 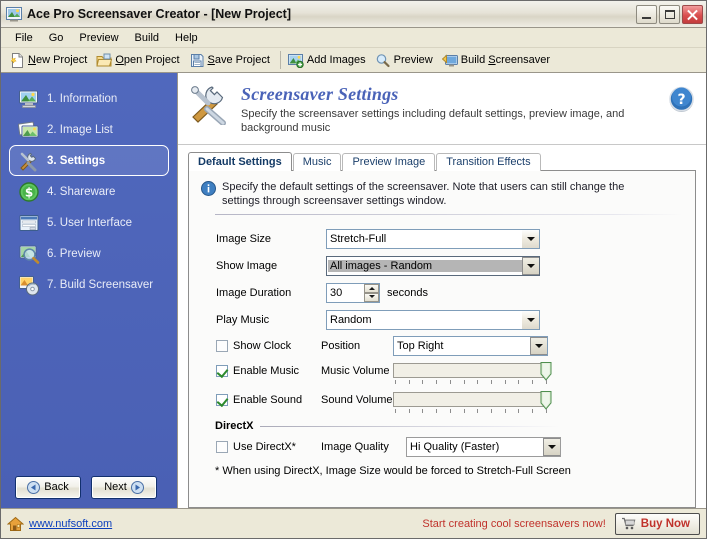 I want to click on tab-music: Music, so click(x=317, y=162).